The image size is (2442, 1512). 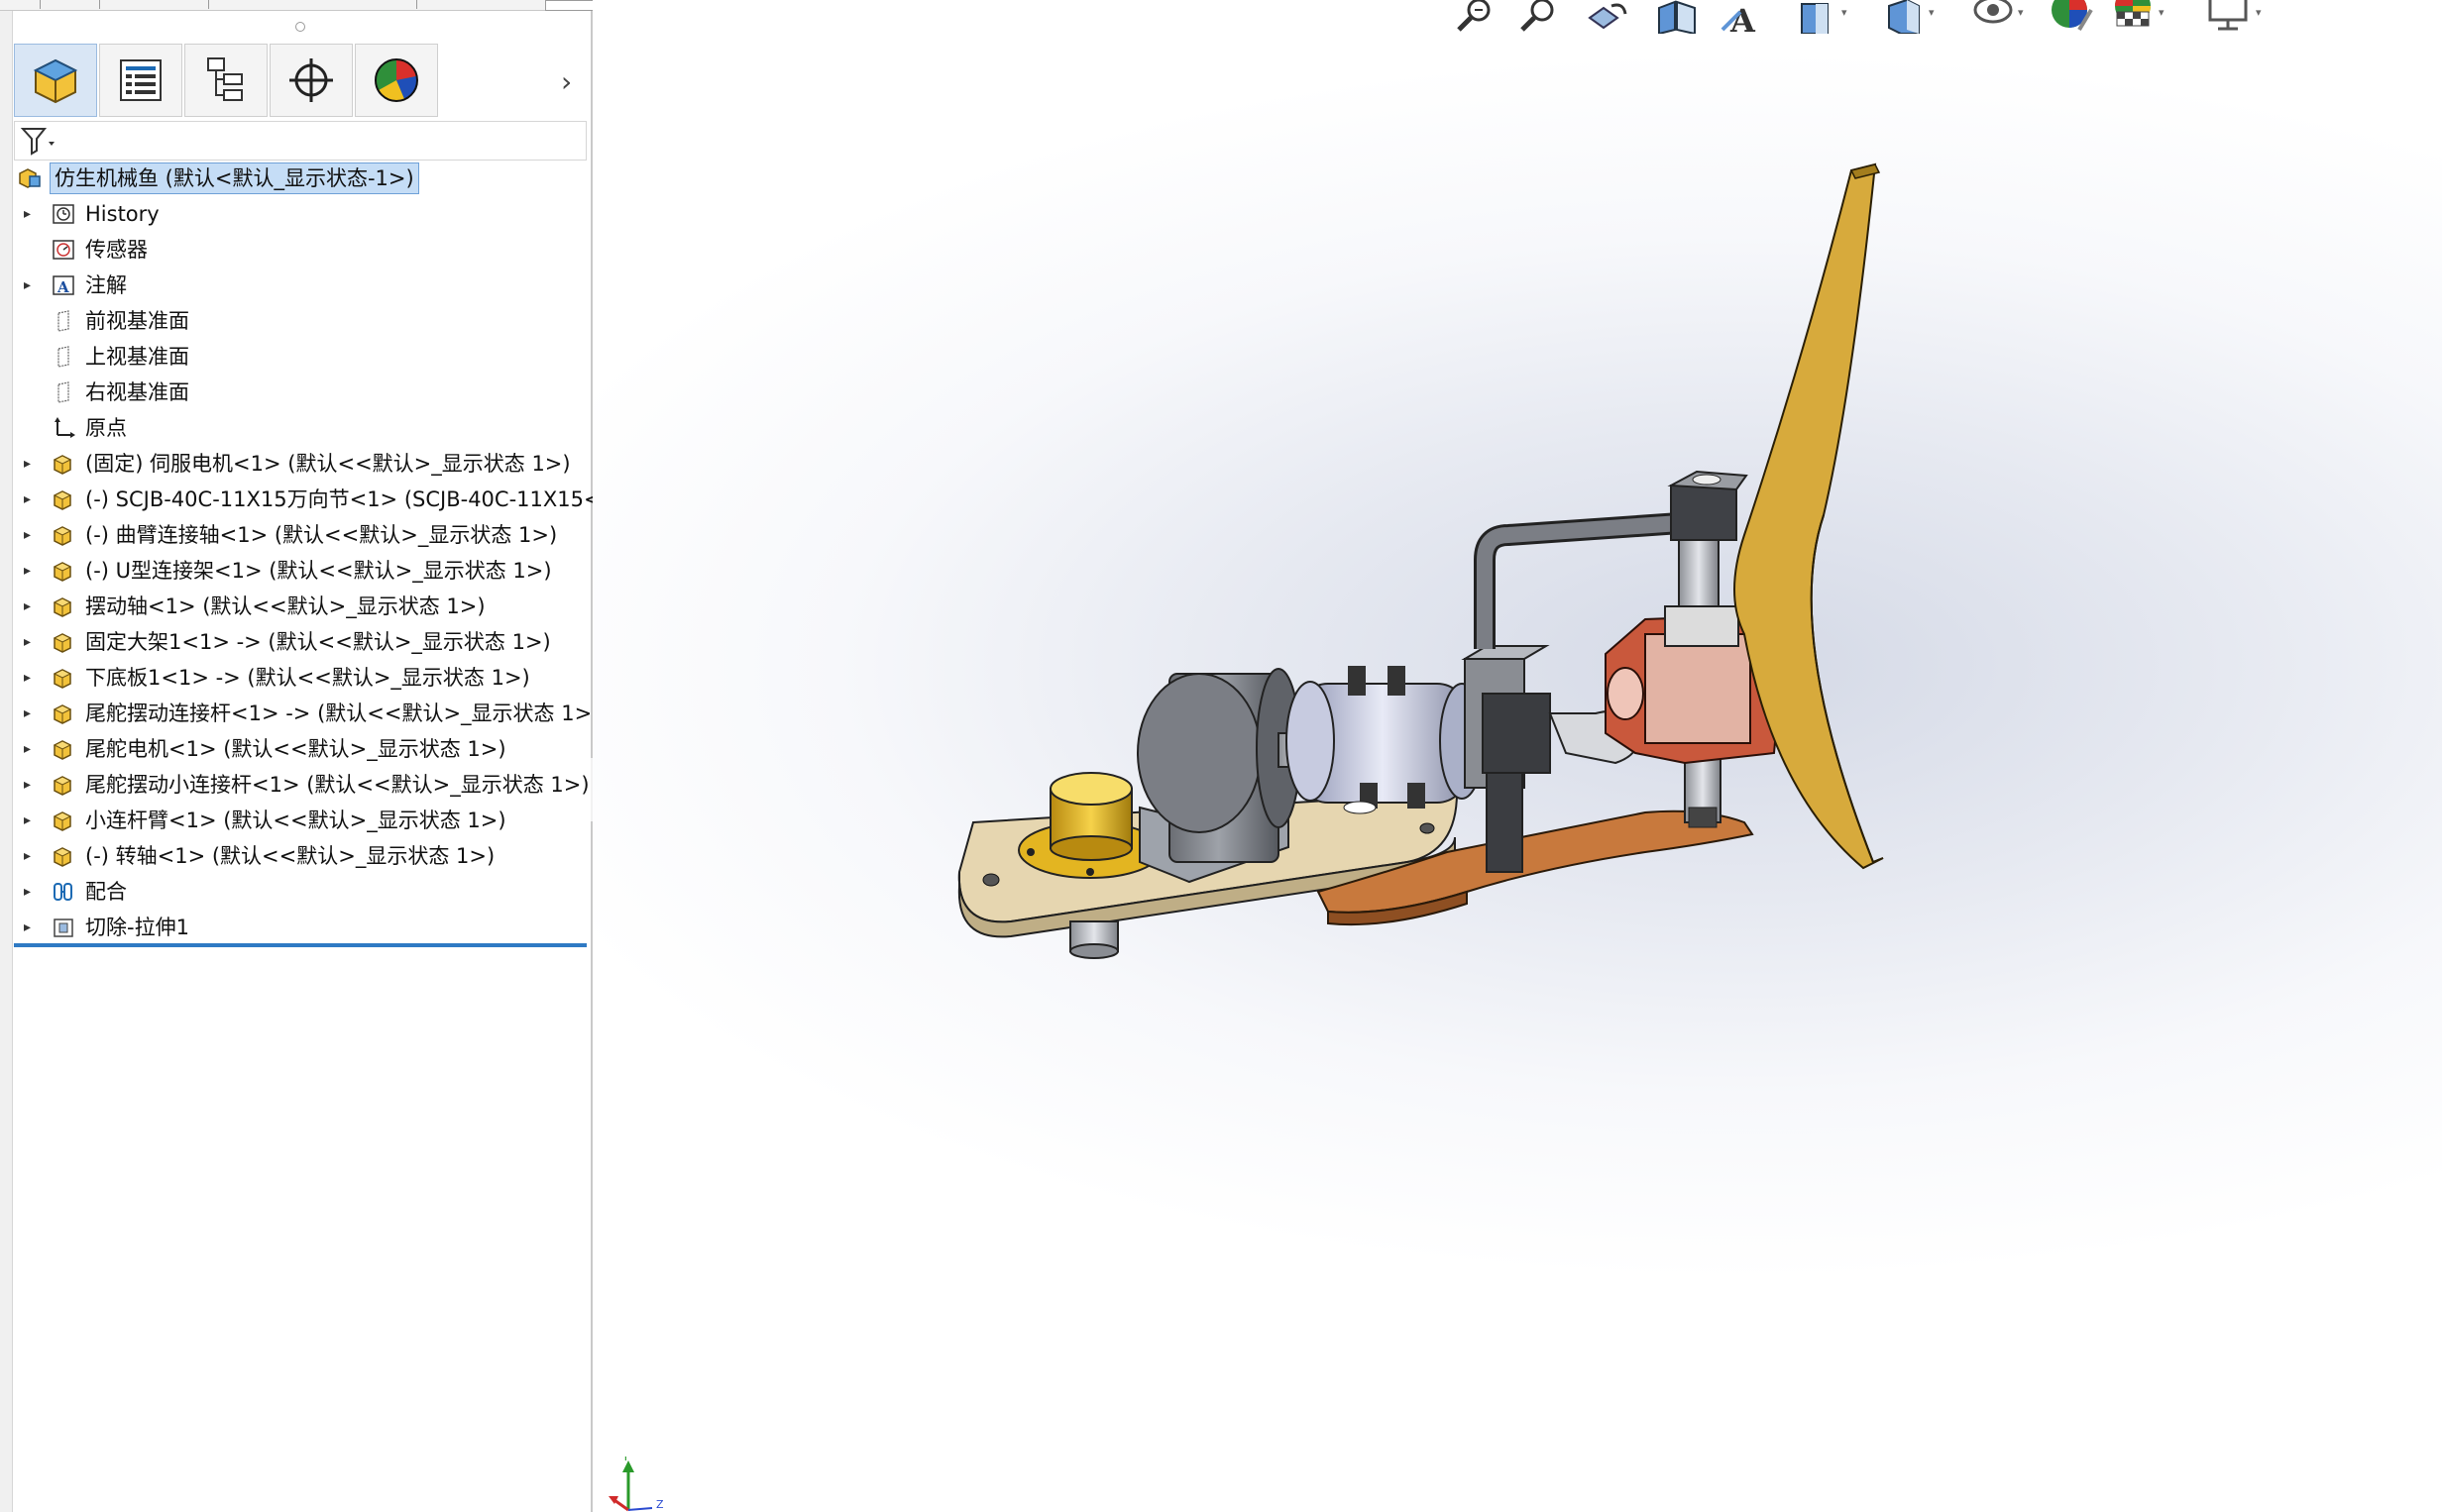 I want to click on configurationmanager-tab, so click(x=226, y=80).